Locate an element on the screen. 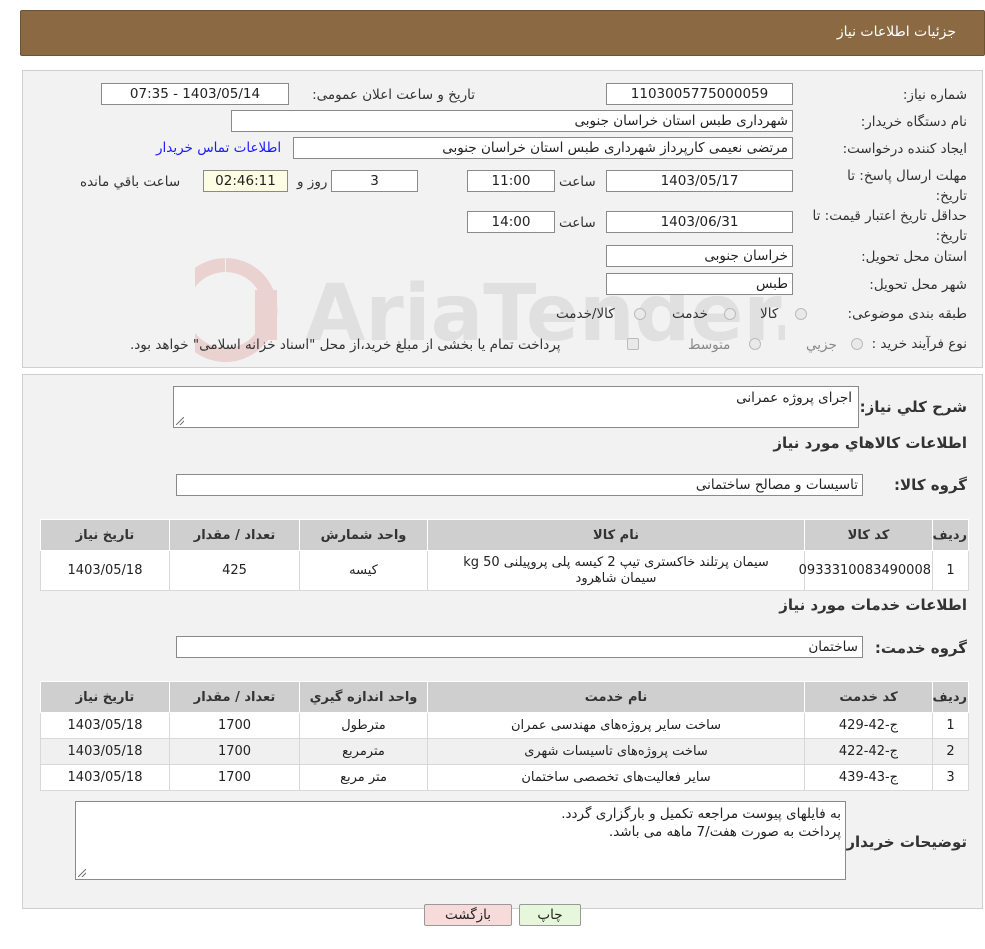 This screenshot has width=985, height=949. days-label: روز و is located at coordinates (312, 182).